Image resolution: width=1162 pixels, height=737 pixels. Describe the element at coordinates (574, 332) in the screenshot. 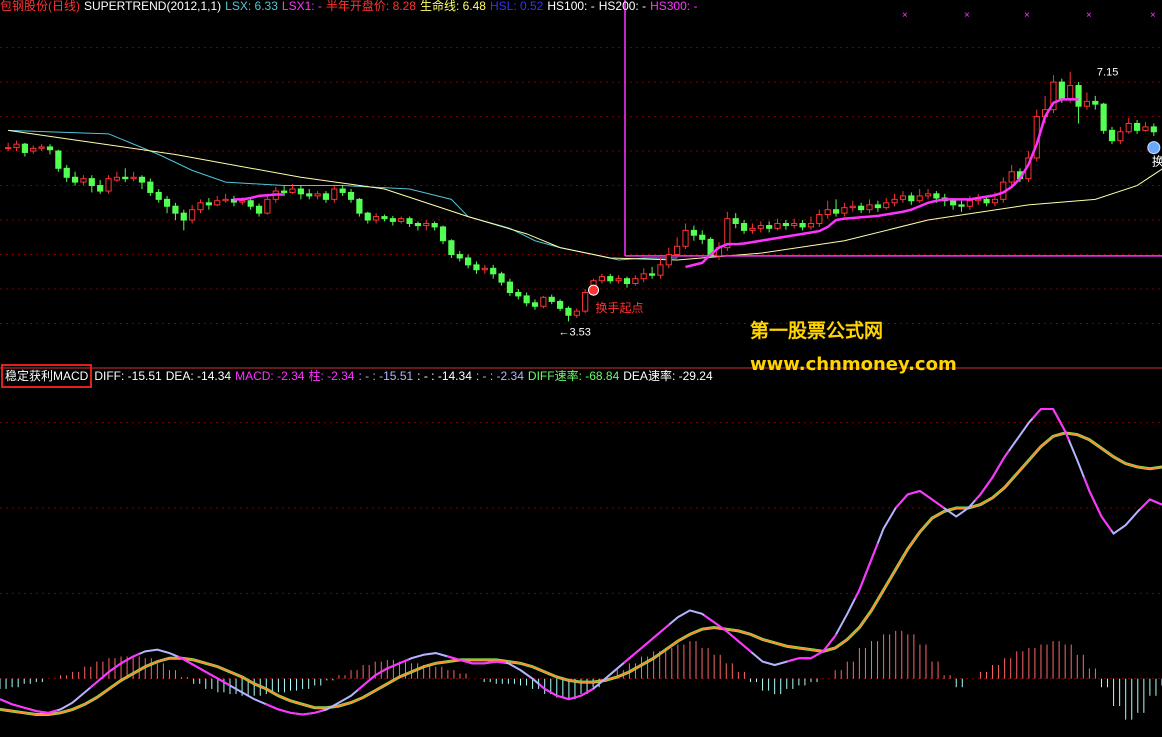

I see `low-price-label: ←3.53` at that location.